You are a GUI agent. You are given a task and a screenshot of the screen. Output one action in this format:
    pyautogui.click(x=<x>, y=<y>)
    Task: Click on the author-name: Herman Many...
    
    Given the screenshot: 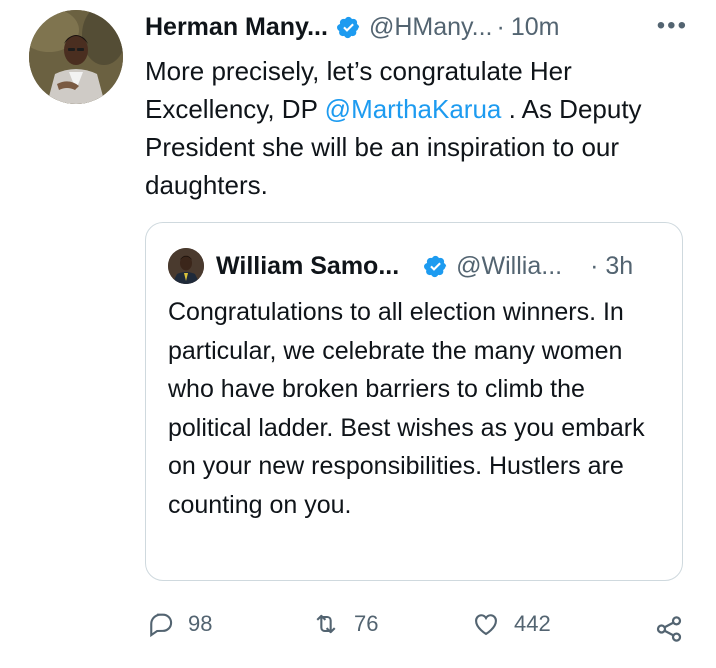 What is the action you would take?
    pyautogui.click(x=236, y=27)
    